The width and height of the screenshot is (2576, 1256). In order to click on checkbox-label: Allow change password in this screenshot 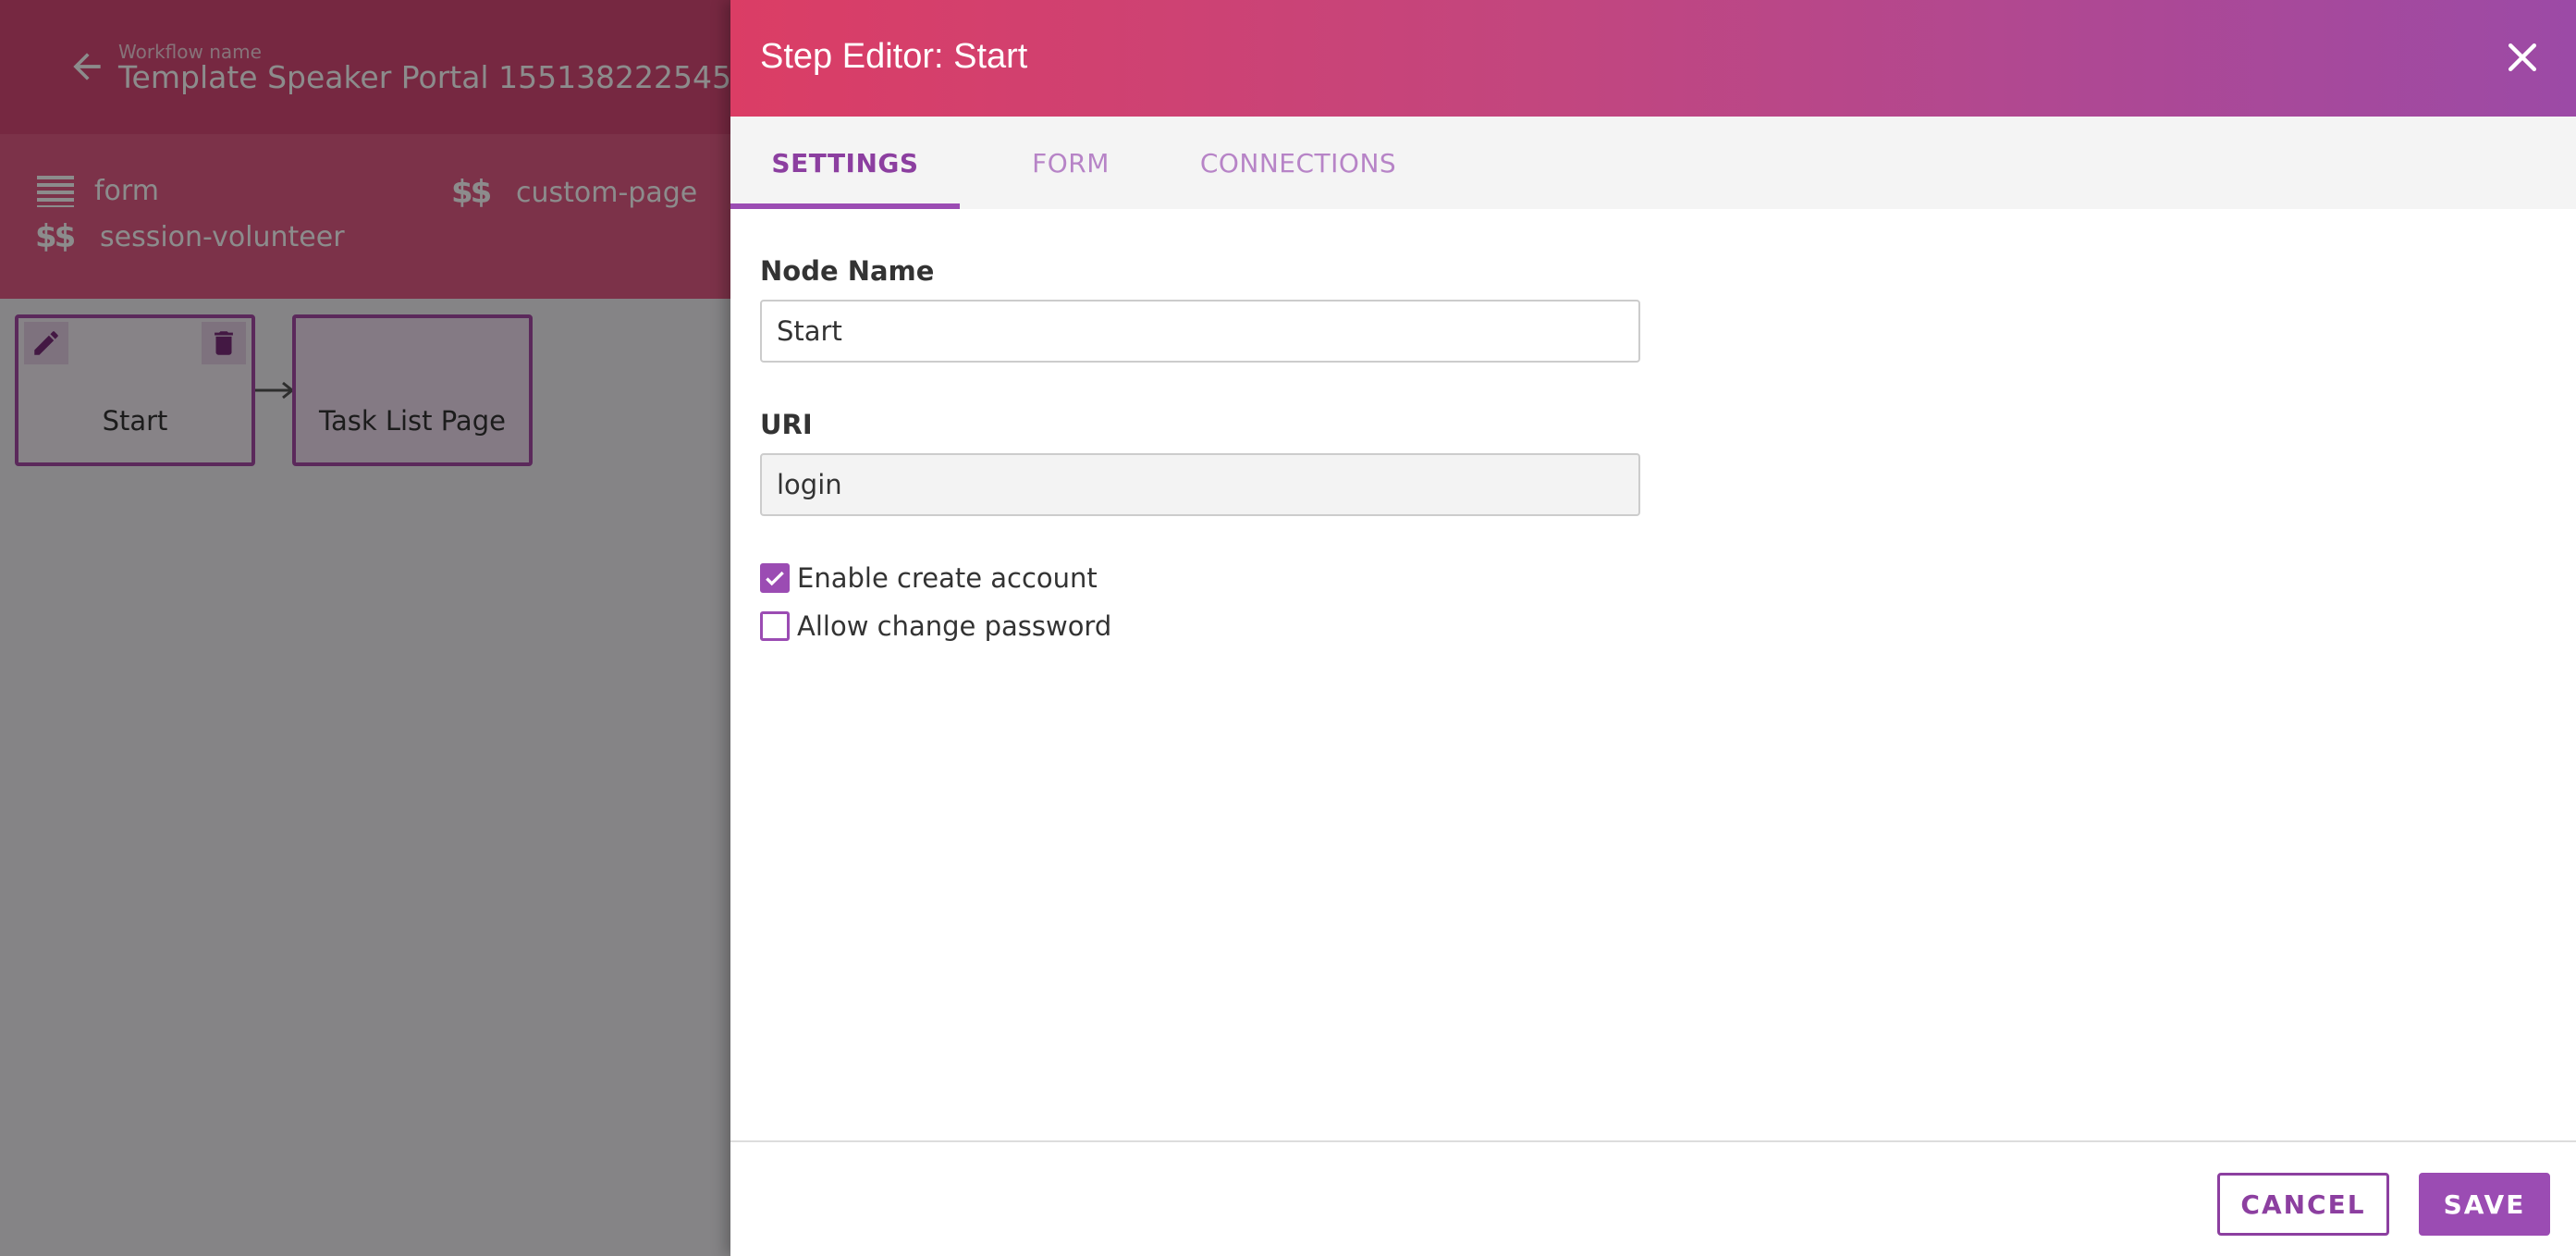, I will do `click(954, 626)`.